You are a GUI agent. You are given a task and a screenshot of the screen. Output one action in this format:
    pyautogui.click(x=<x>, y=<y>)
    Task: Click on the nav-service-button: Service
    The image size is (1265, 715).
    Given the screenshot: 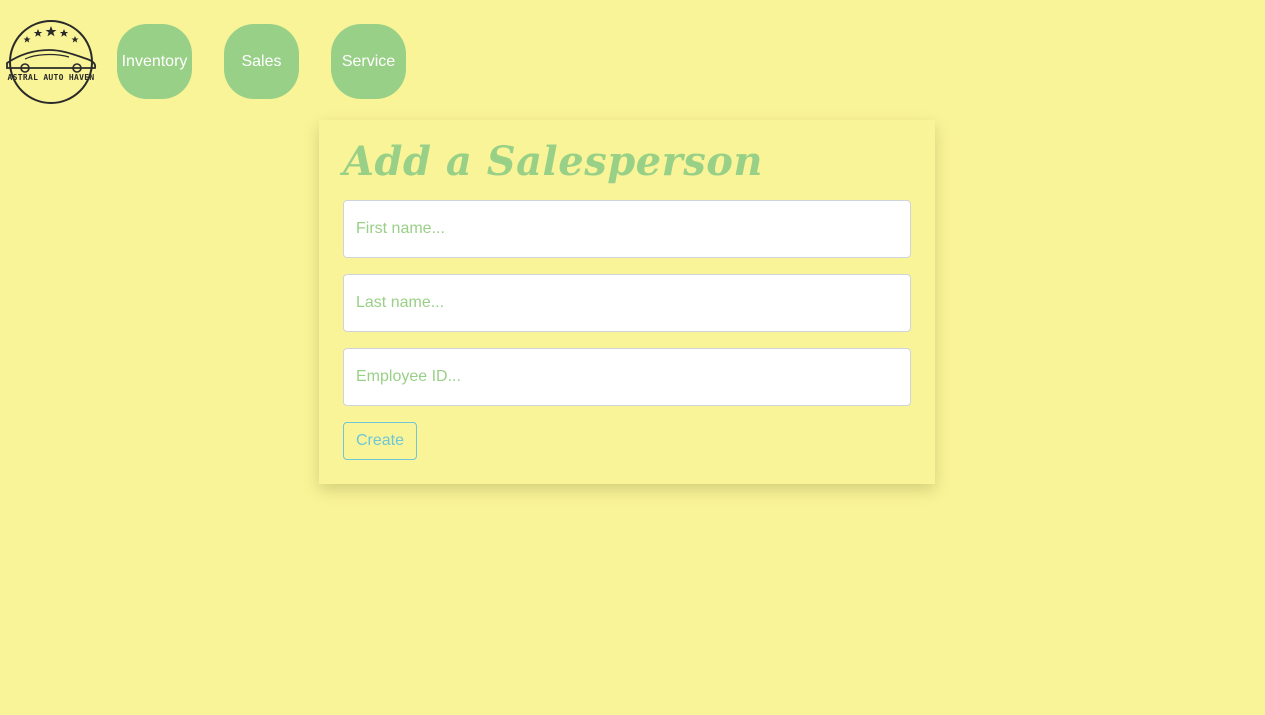 What is the action you would take?
    pyautogui.click(x=368, y=61)
    